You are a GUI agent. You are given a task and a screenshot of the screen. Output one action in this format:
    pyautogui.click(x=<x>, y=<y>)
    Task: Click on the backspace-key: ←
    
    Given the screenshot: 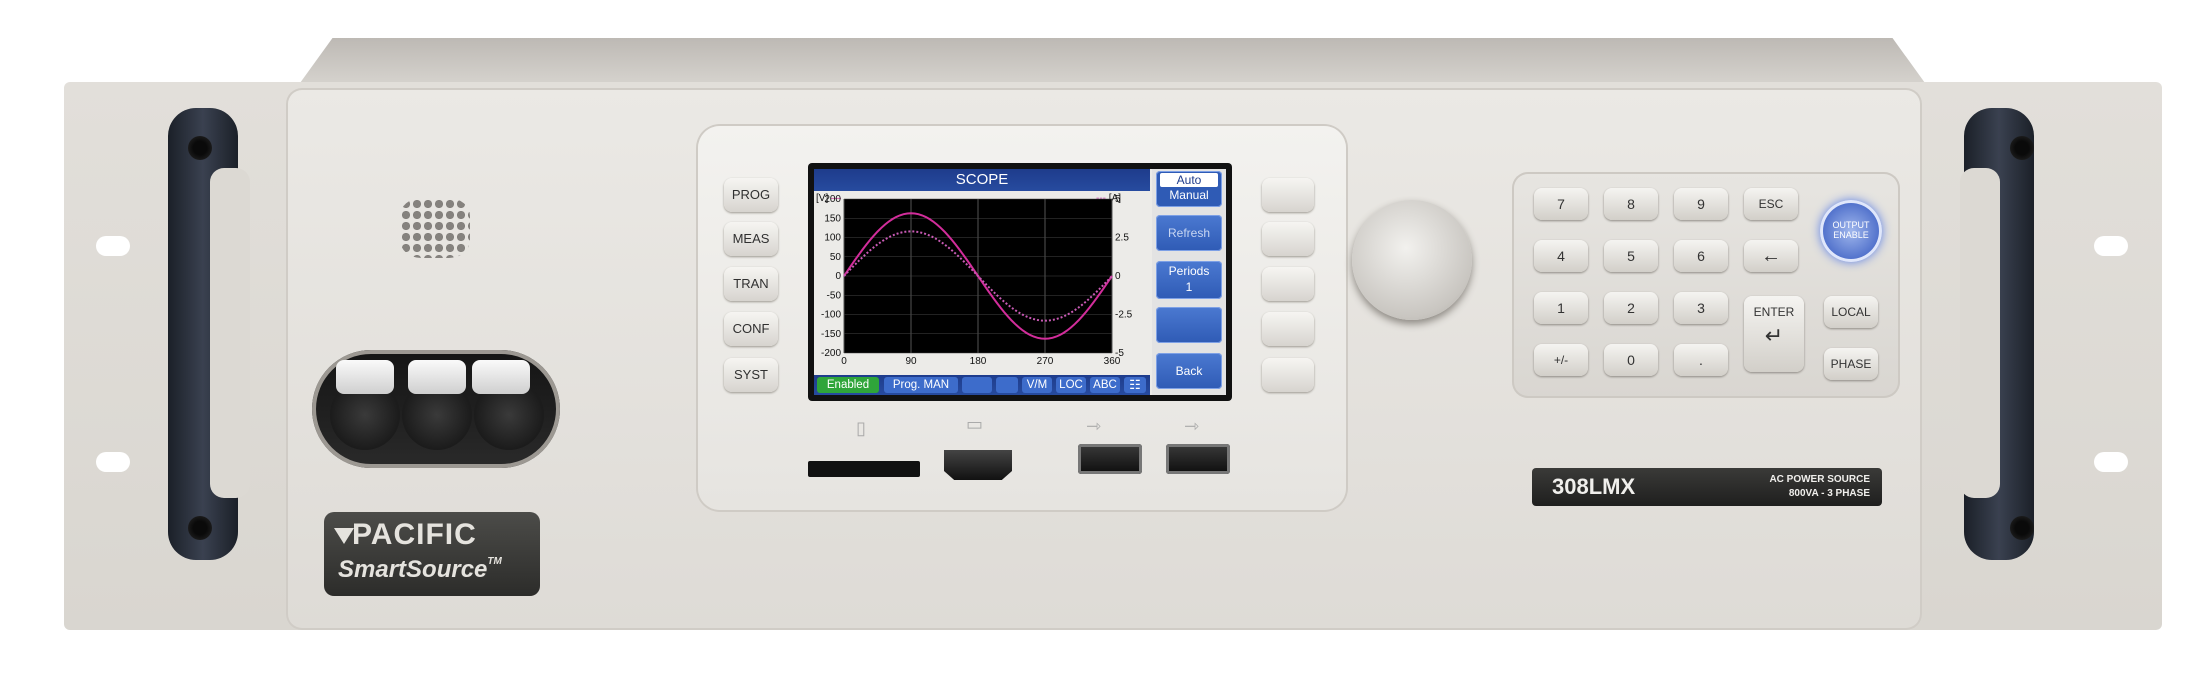 What is the action you would take?
    pyautogui.click(x=1771, y=256)
    